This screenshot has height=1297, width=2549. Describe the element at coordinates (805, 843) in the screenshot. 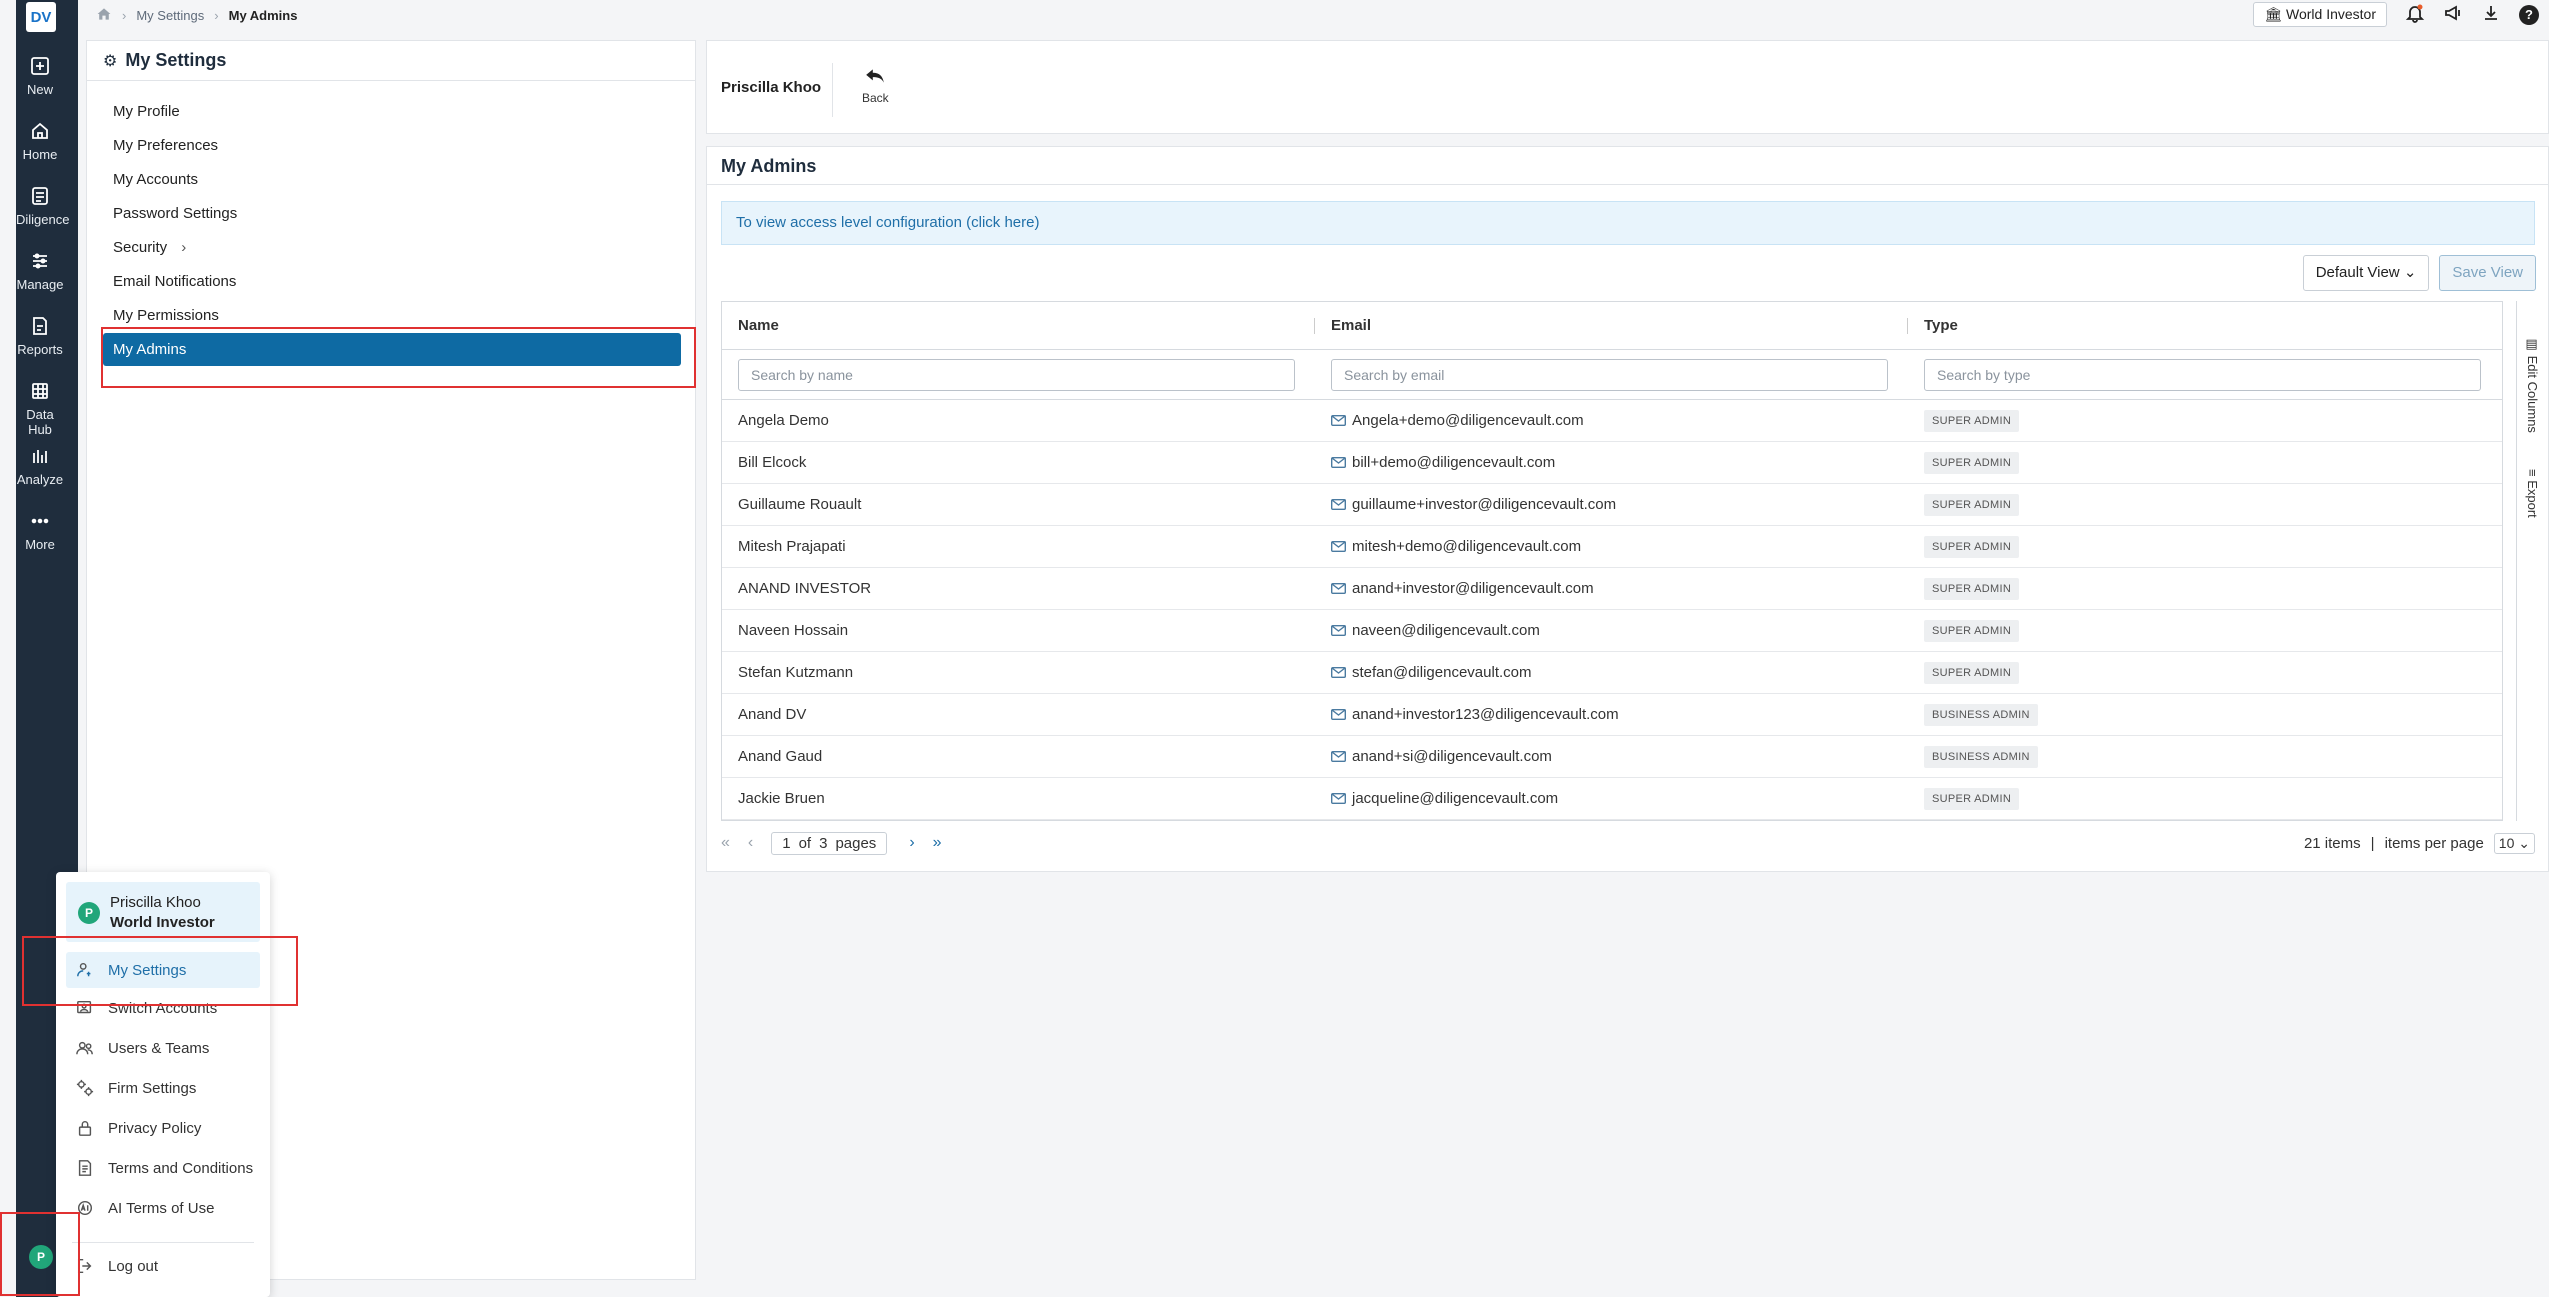

I see `page-of-label: of` at that location.